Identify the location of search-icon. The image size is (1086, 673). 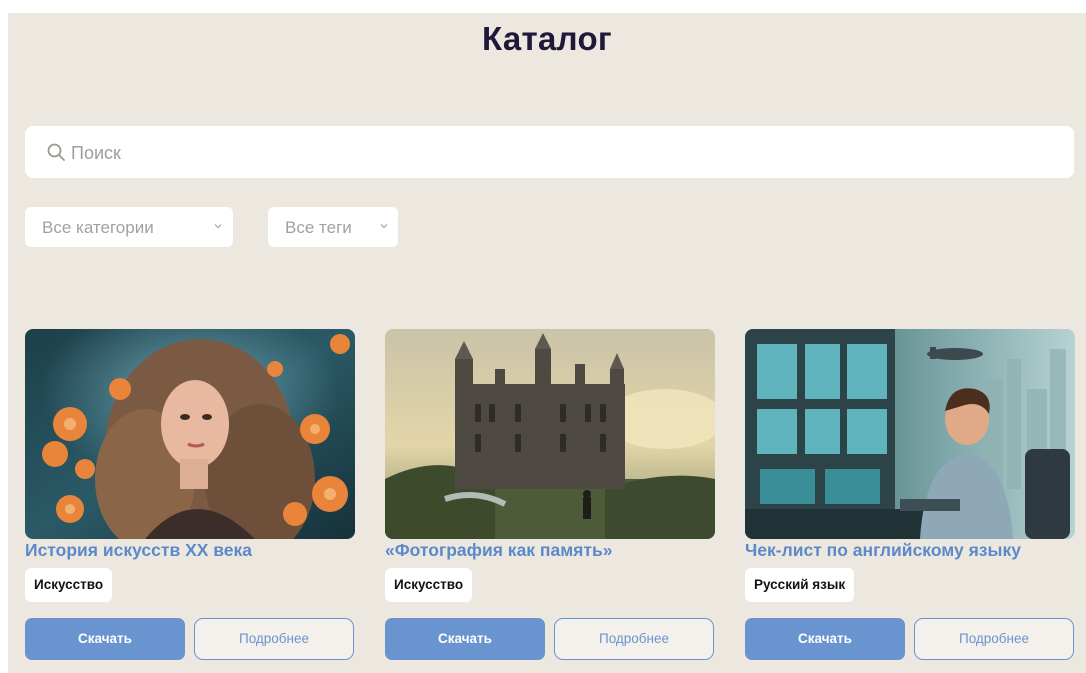
(56, 152).